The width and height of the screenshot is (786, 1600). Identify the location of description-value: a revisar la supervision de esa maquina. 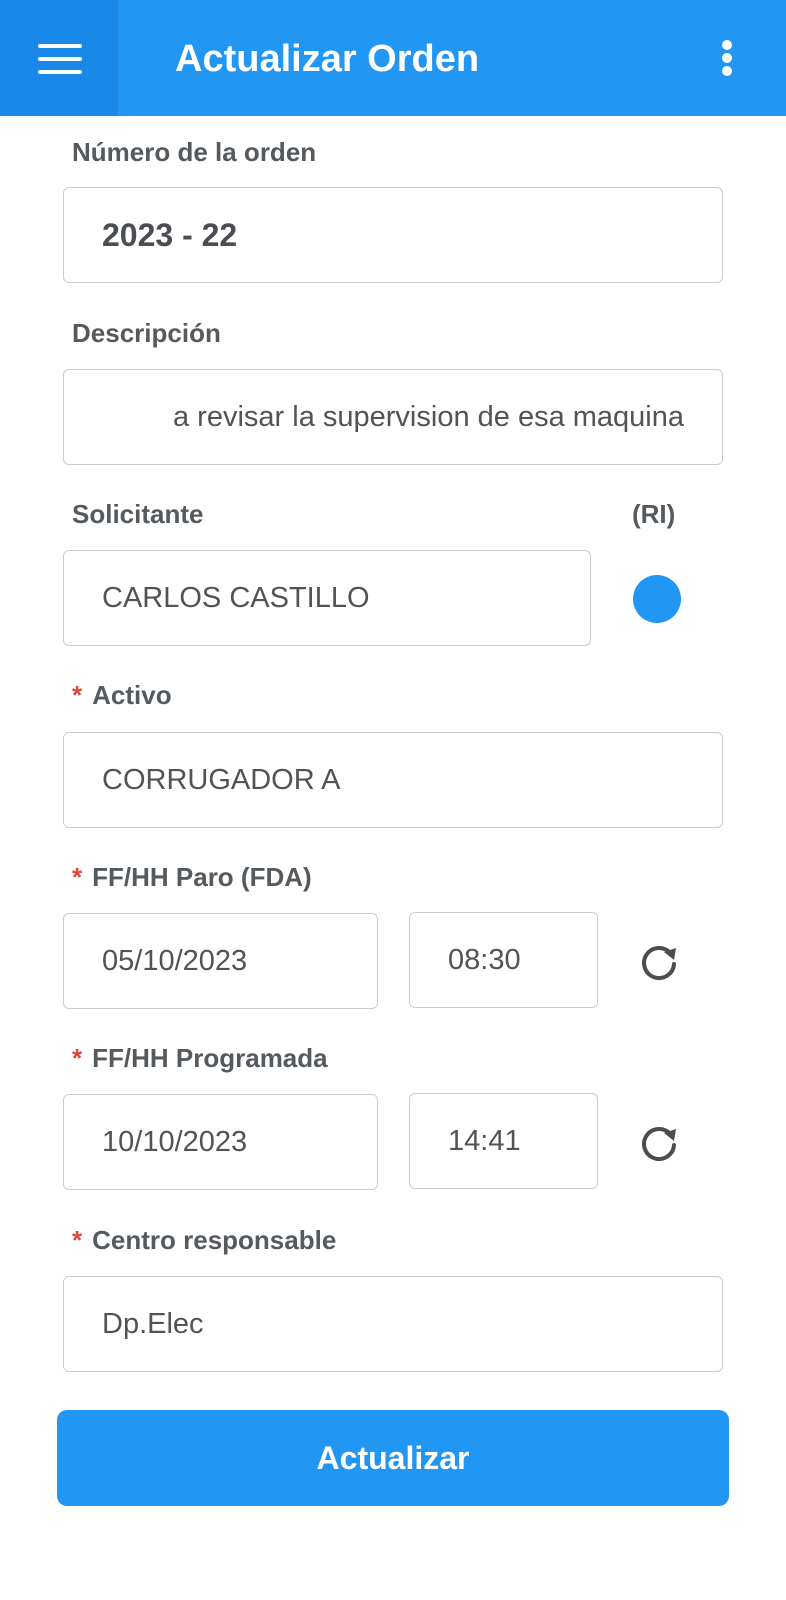
(428, 416).